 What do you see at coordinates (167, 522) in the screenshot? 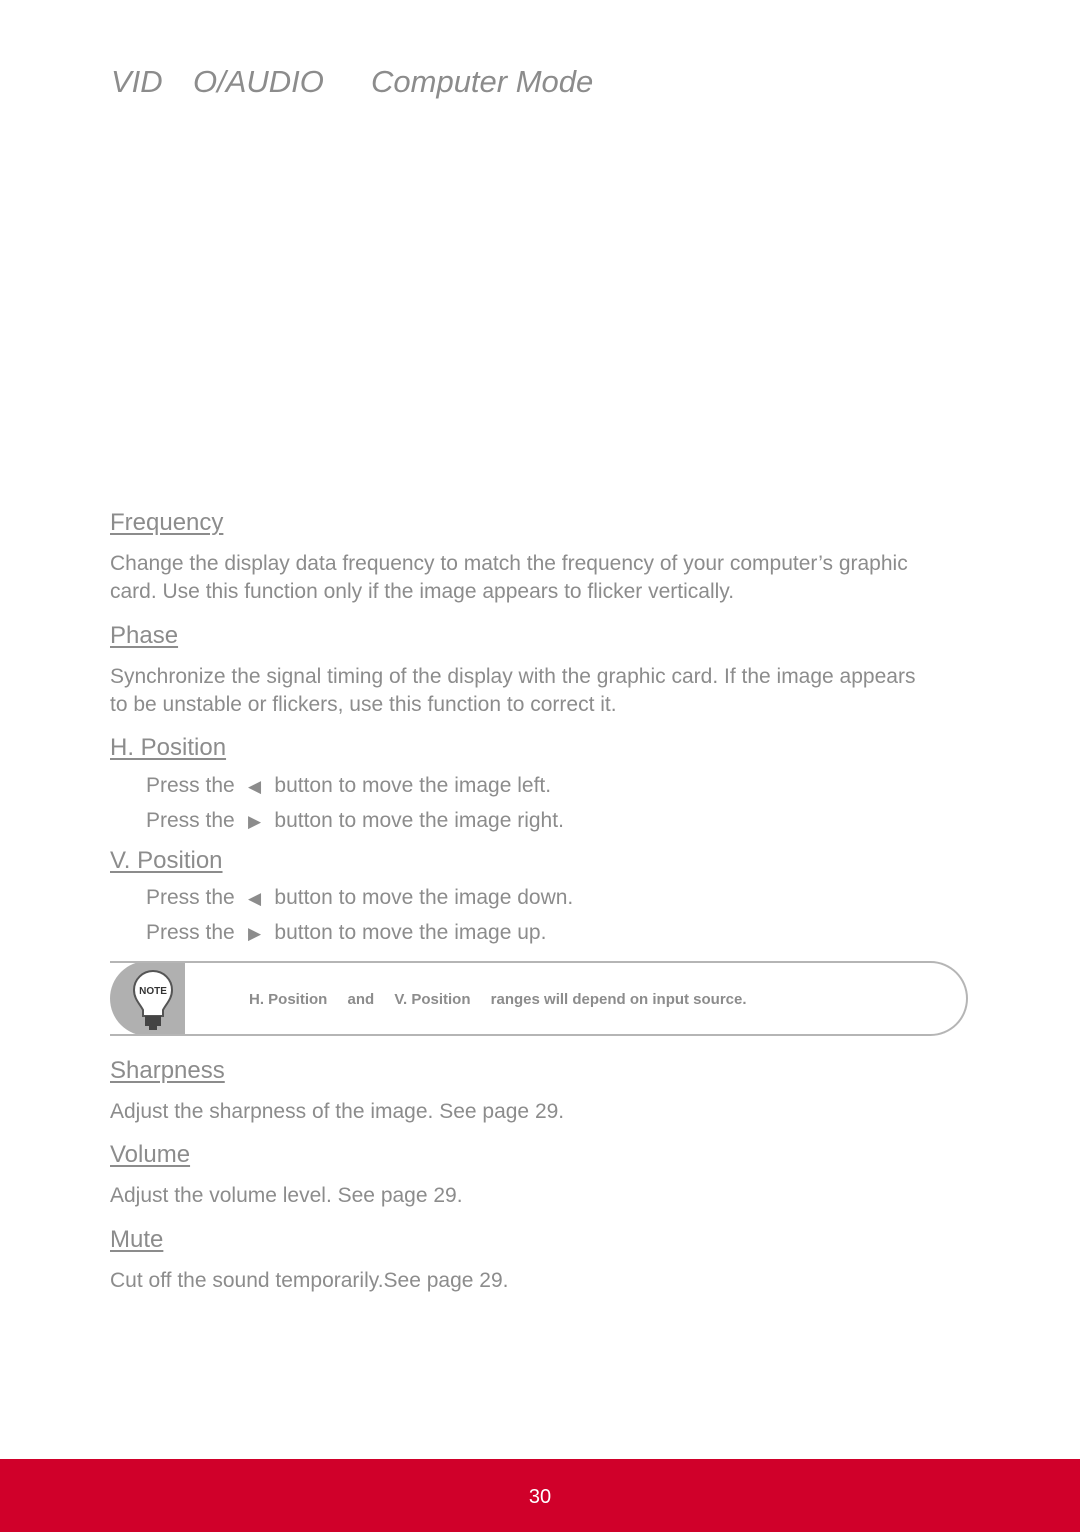
I see `heading-frequency: Frequency` at bounding box center [167, 522].